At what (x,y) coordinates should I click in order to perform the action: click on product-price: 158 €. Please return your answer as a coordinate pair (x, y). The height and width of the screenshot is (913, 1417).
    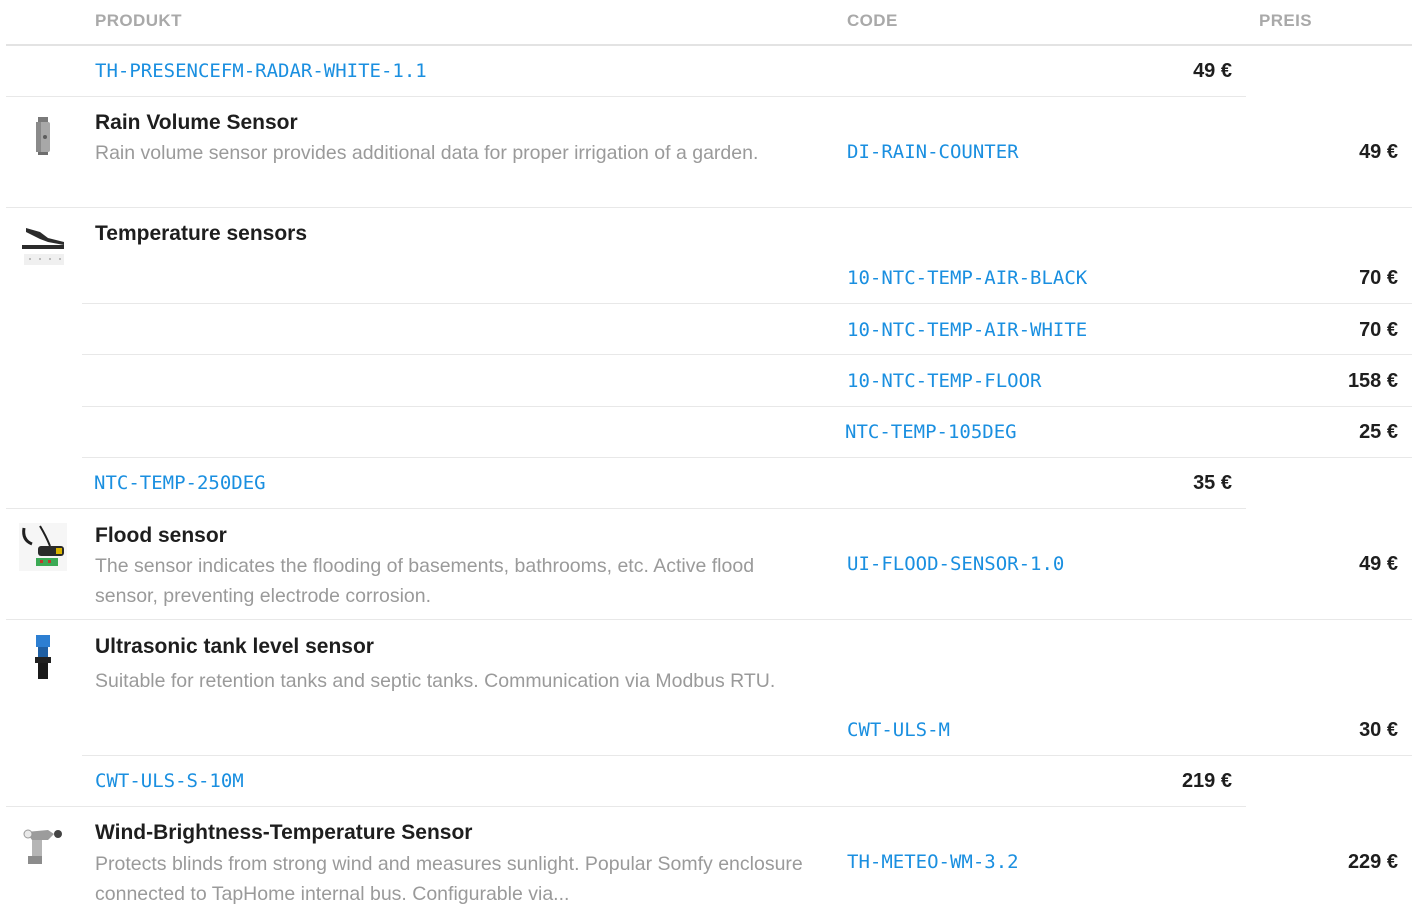
    Looking at the image, I should click on (1372, 381).